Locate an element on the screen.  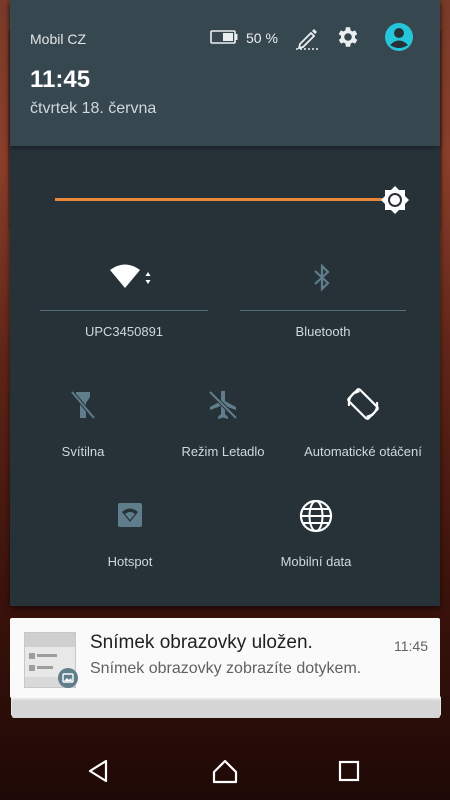
wifi-label: UPC3450891 is located at coordinates (124, 331).